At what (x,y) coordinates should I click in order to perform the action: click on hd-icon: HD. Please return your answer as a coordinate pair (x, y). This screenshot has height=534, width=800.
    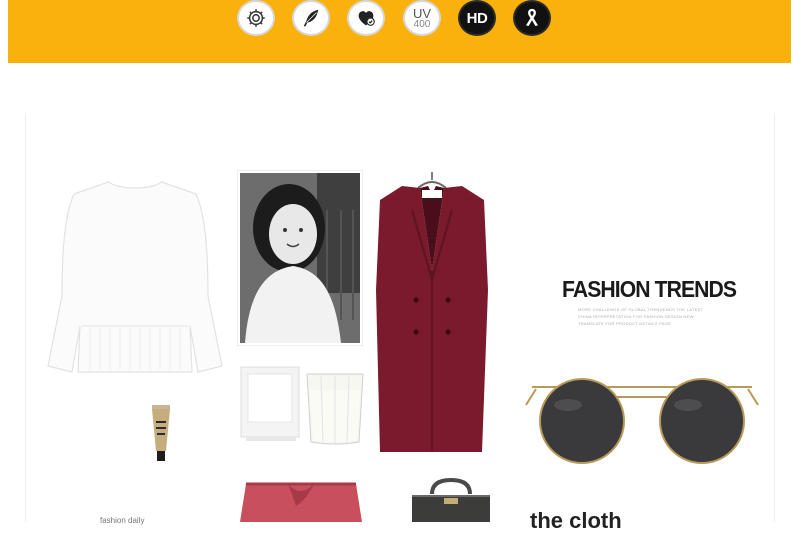
    Looking at the image, I should click on (477, 18).